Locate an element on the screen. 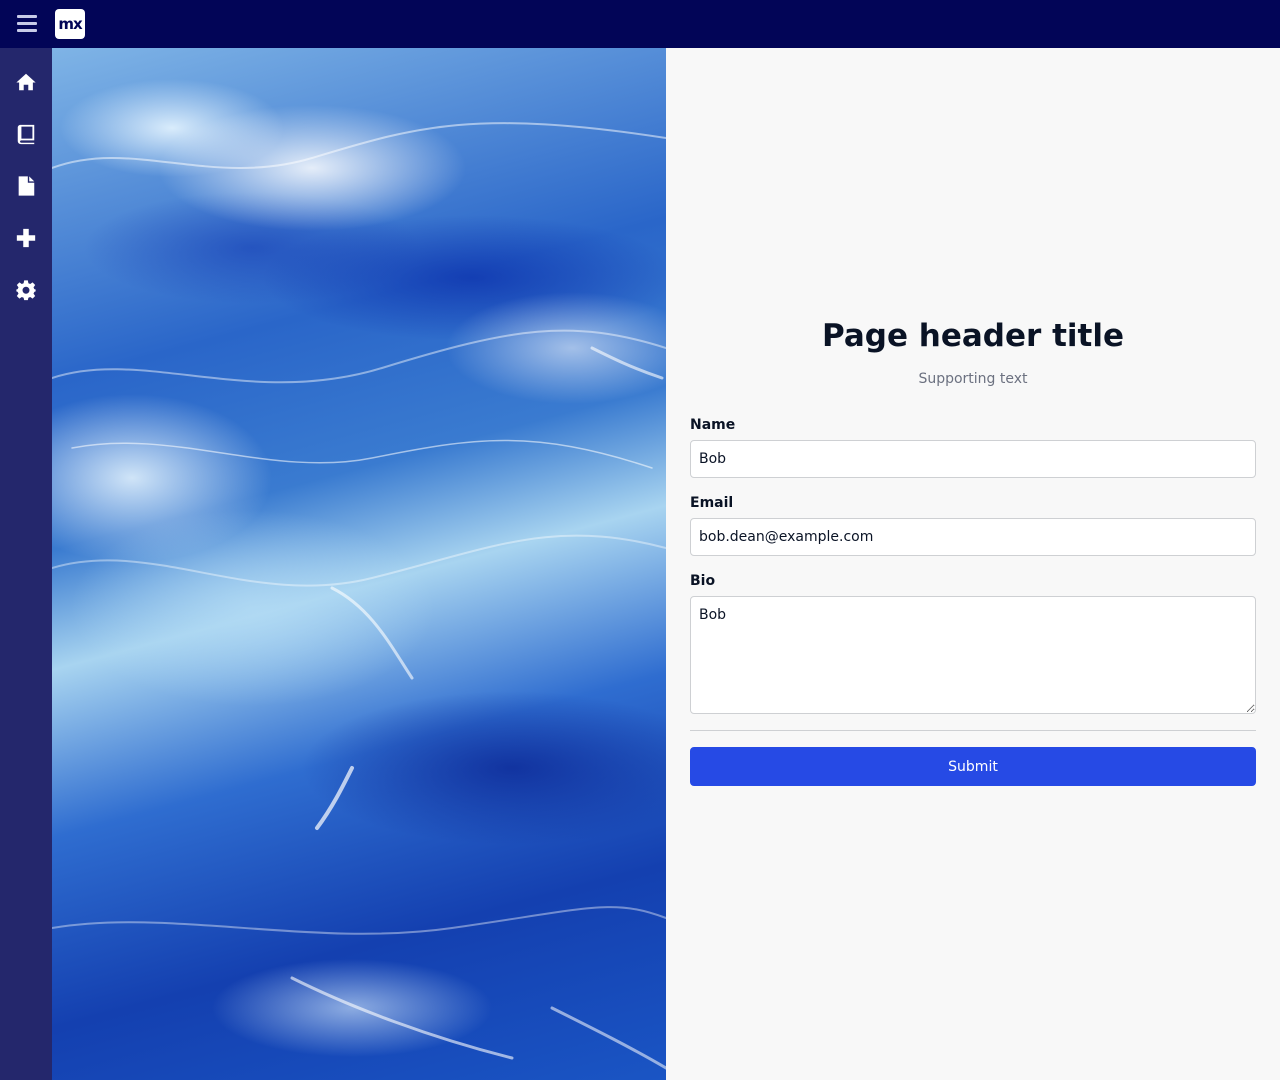  plus-icon is located at coordinates (26, 238).